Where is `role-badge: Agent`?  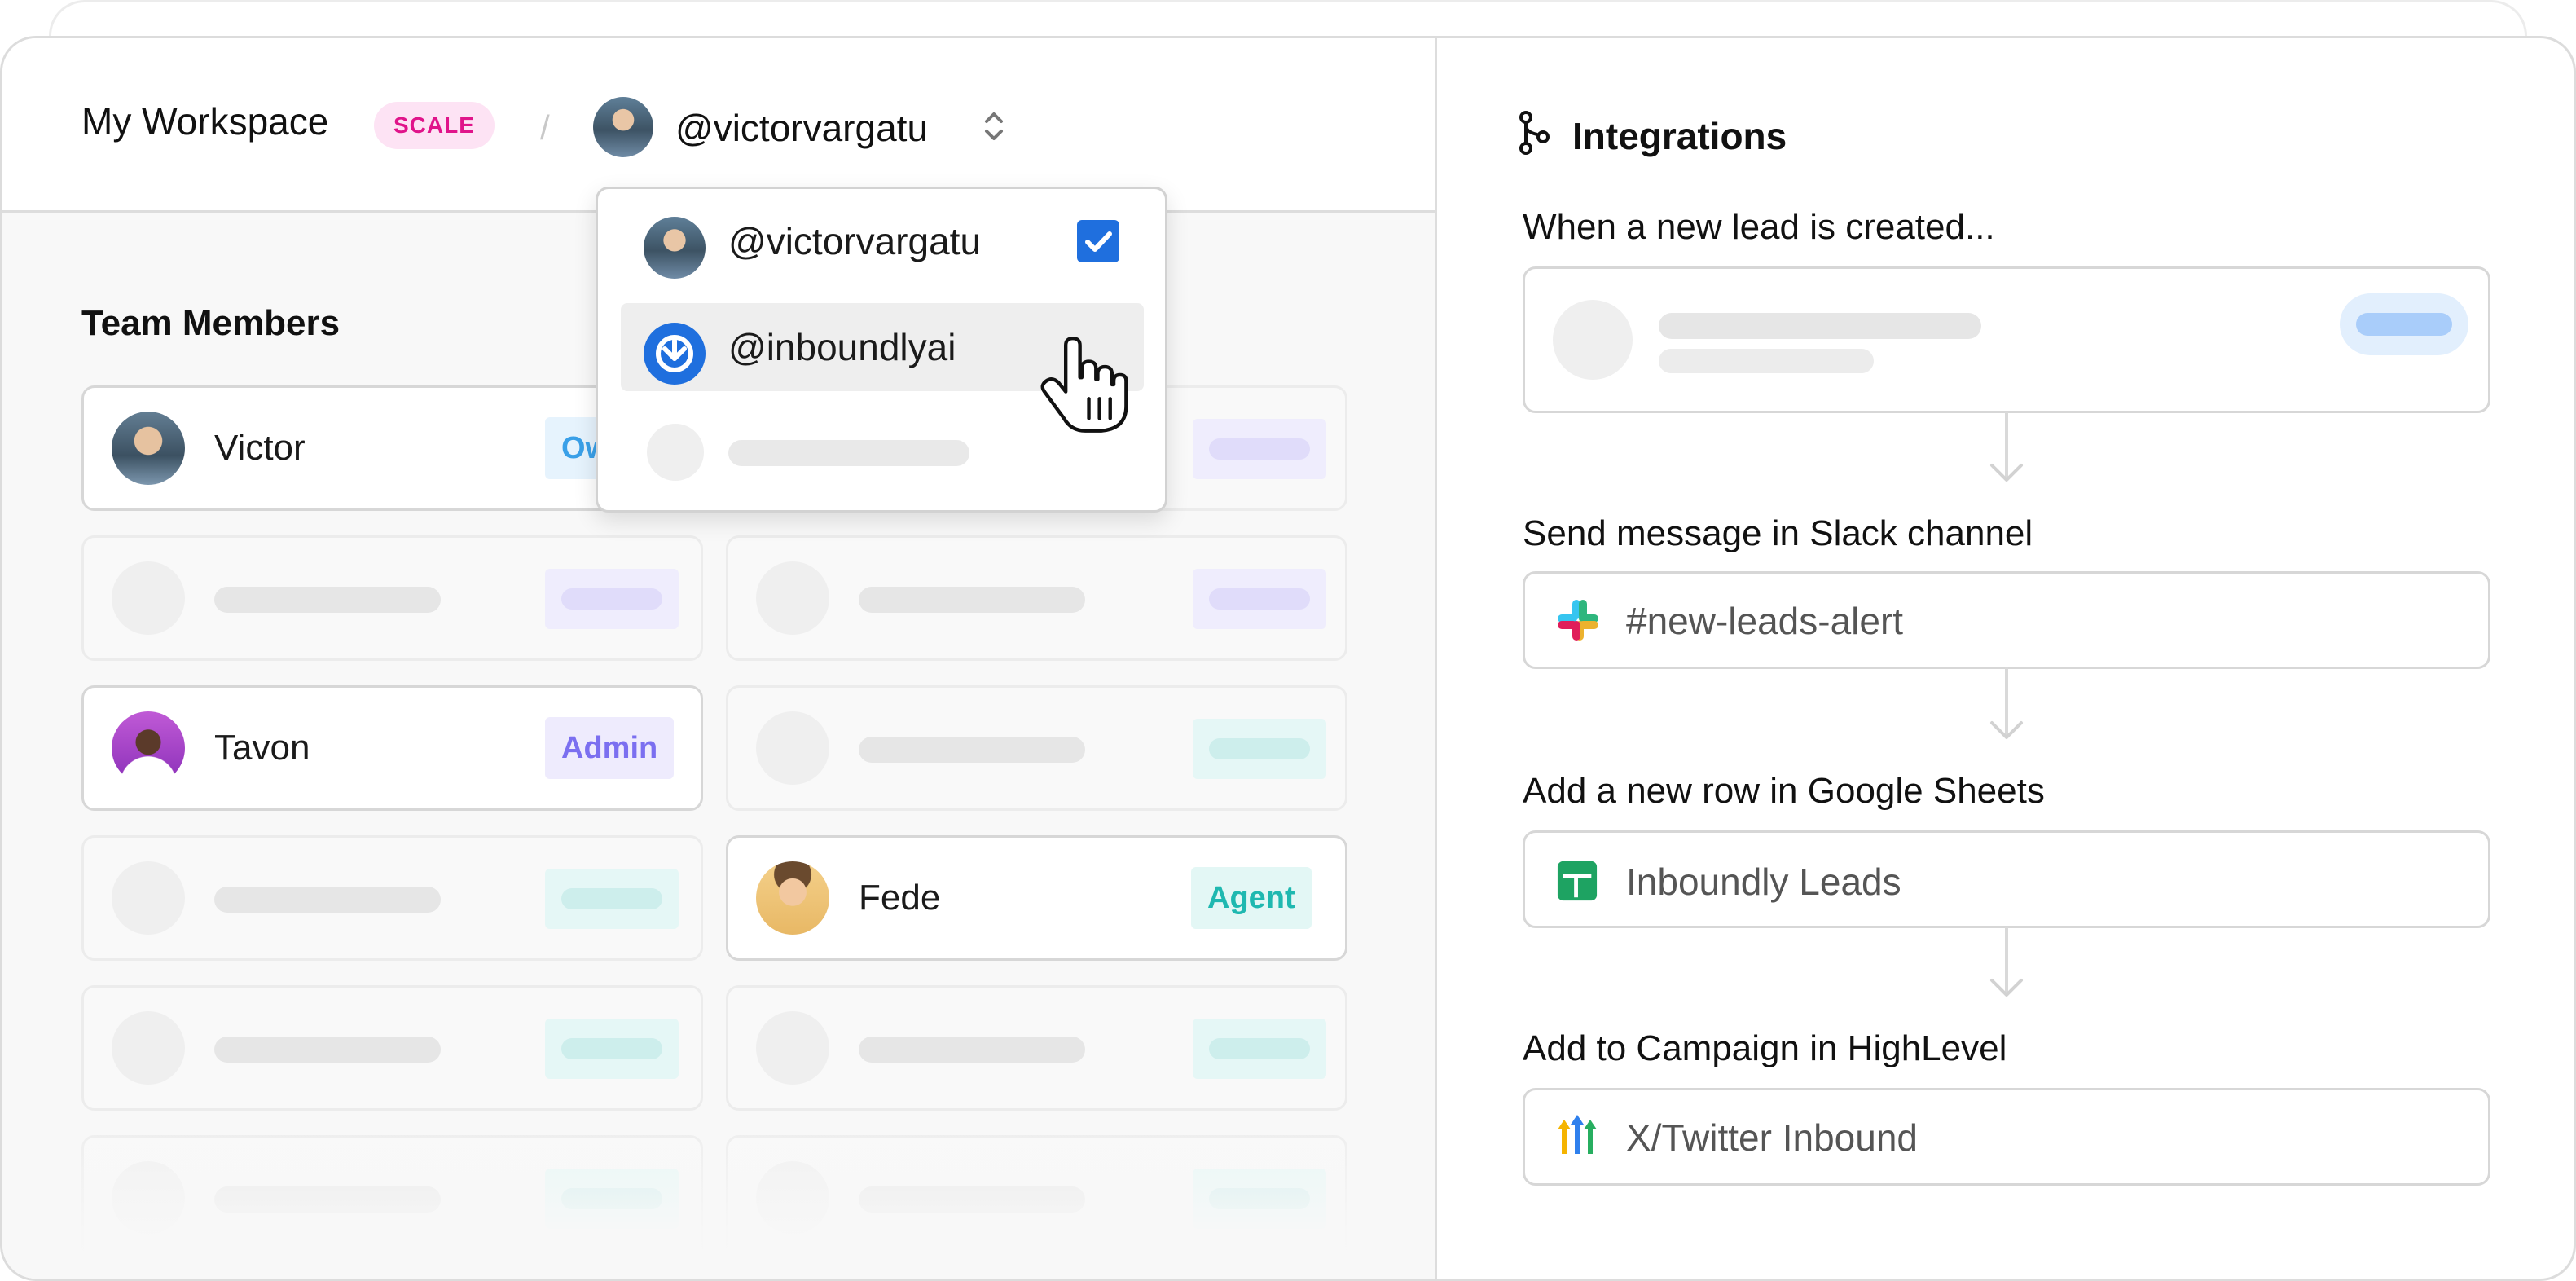 role-badge: Agent is located at coordinates (1251, 898).